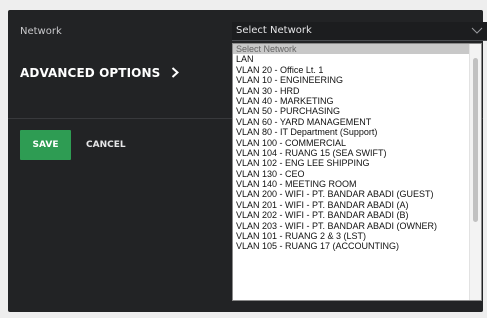 This screenshot has height=318, width=487. What do you see at coordinates (351, 174) in the screenshot?
I see `dropdown-option: VLAN 130 - CEO` at bounding box center [351, 174].